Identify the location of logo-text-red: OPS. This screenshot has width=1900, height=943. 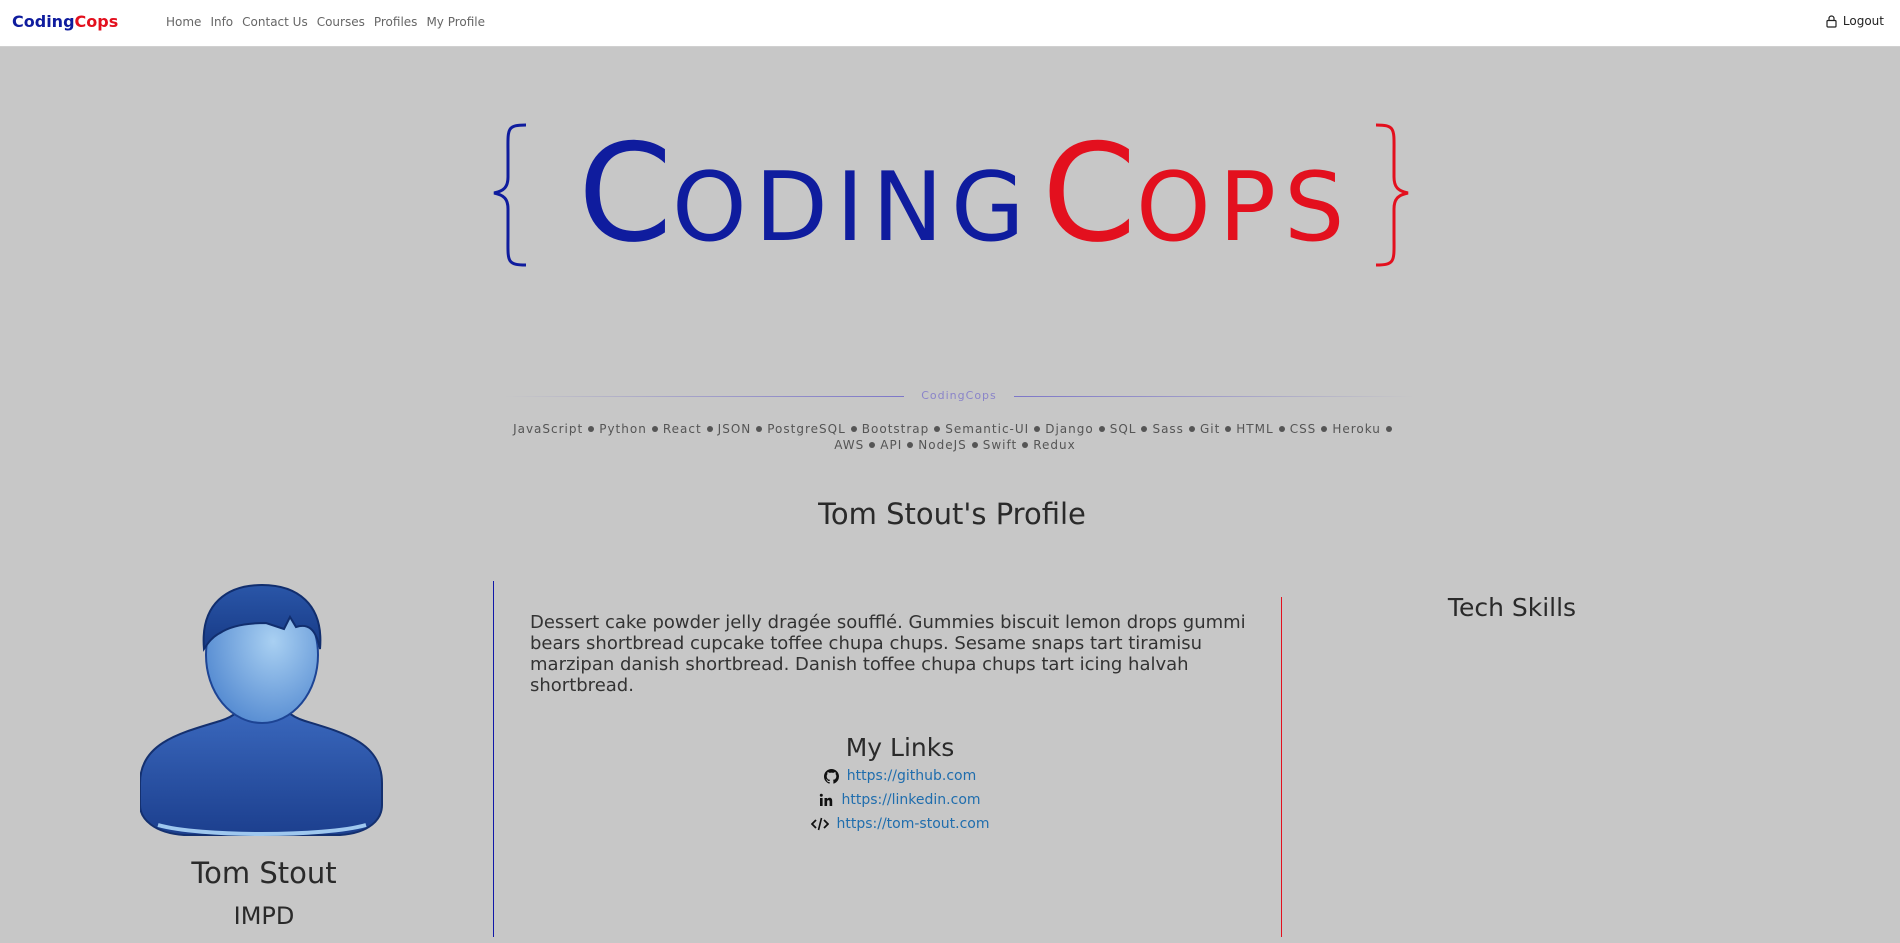
(1244, 208).